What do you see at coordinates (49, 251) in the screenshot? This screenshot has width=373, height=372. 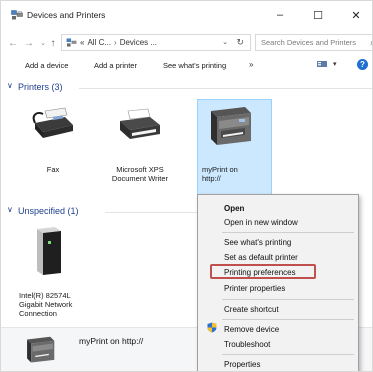 I see `computer-tower-icon` at bounding box center [49, 251].